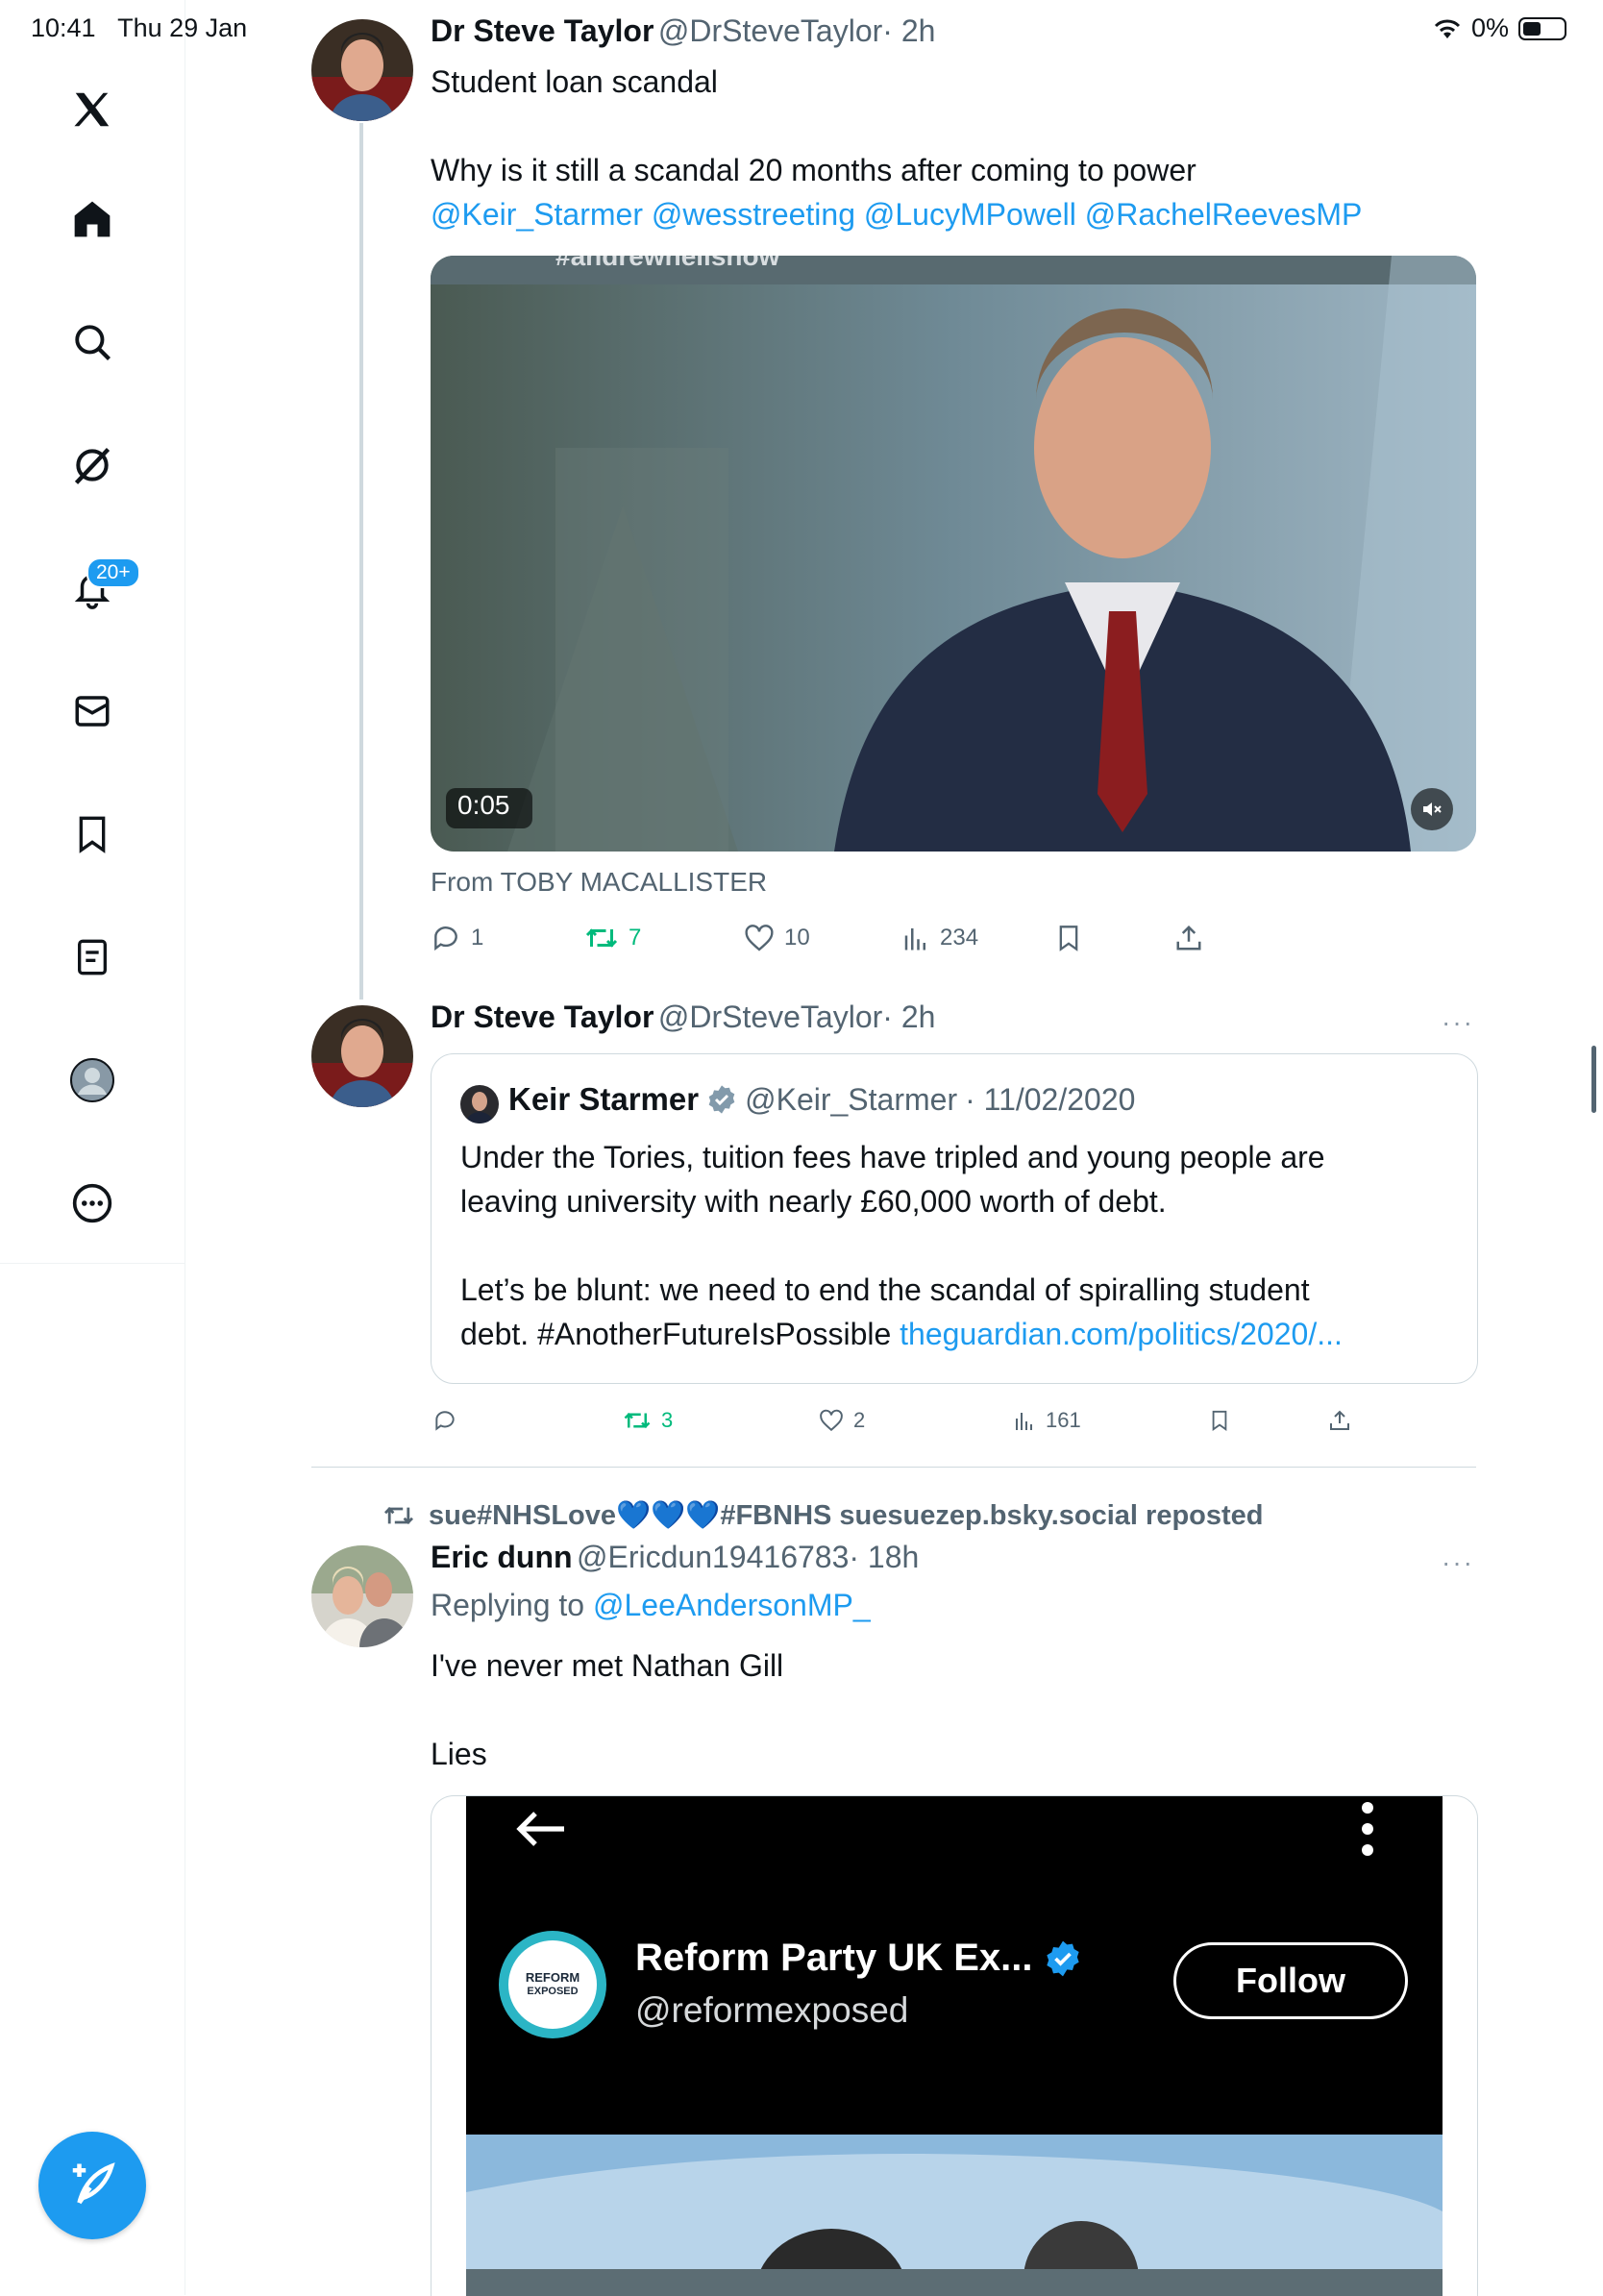 This screenshot has height=2296, width=1603. Describe the element at coordinates (553, 1985) in the screenshot. I see `reform-exposed-logo: REFORM EXPOSED` at that location.